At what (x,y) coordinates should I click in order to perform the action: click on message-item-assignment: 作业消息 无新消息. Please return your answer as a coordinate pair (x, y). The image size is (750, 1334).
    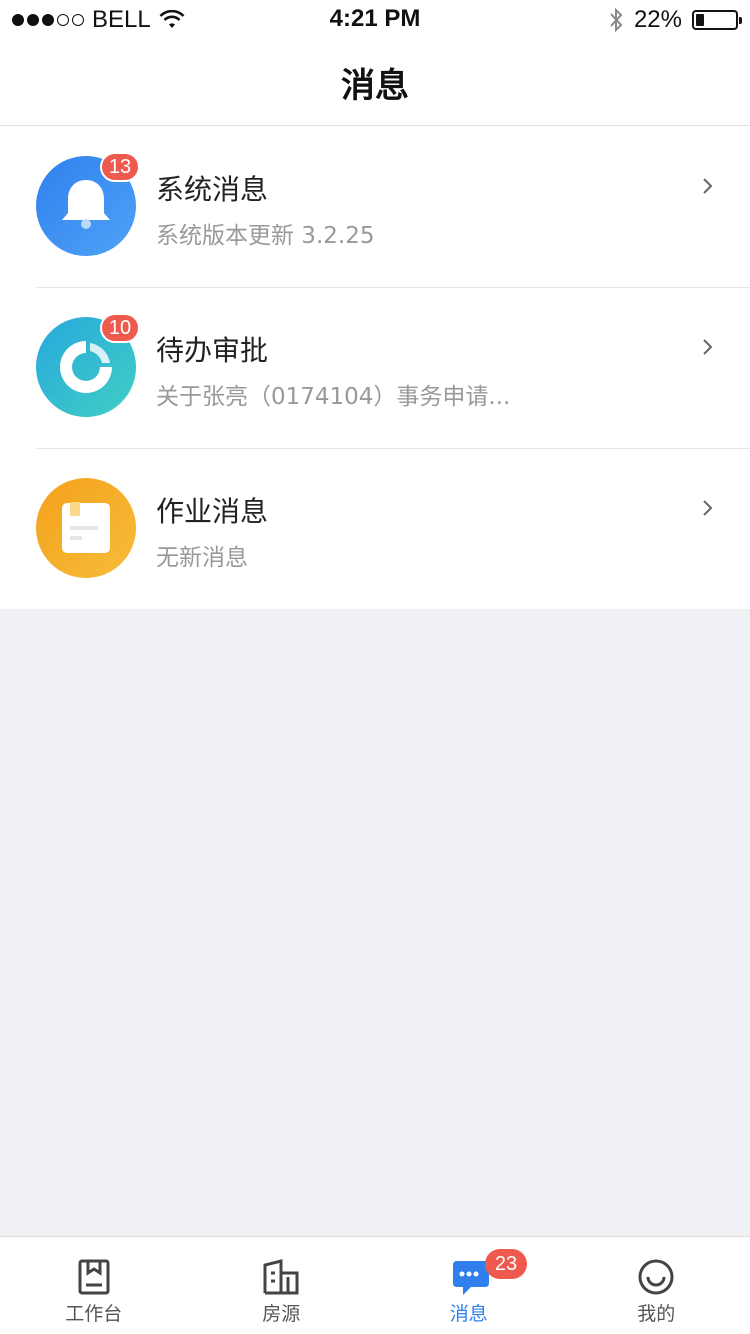
    Looking at the image, I should click on (375, 528).